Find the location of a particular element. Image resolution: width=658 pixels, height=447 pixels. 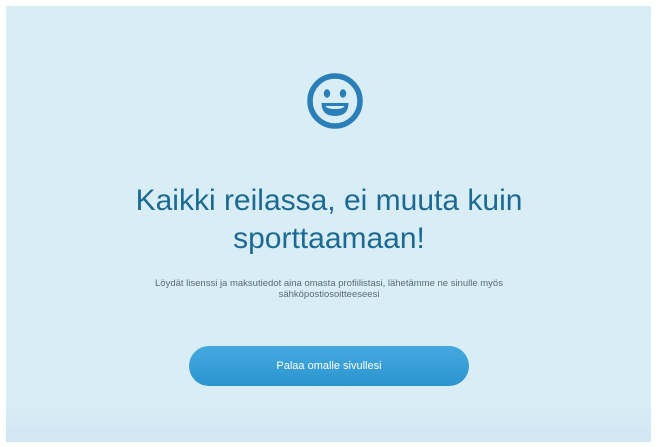

smiley-face-icon is located at coordinates (335, 101).